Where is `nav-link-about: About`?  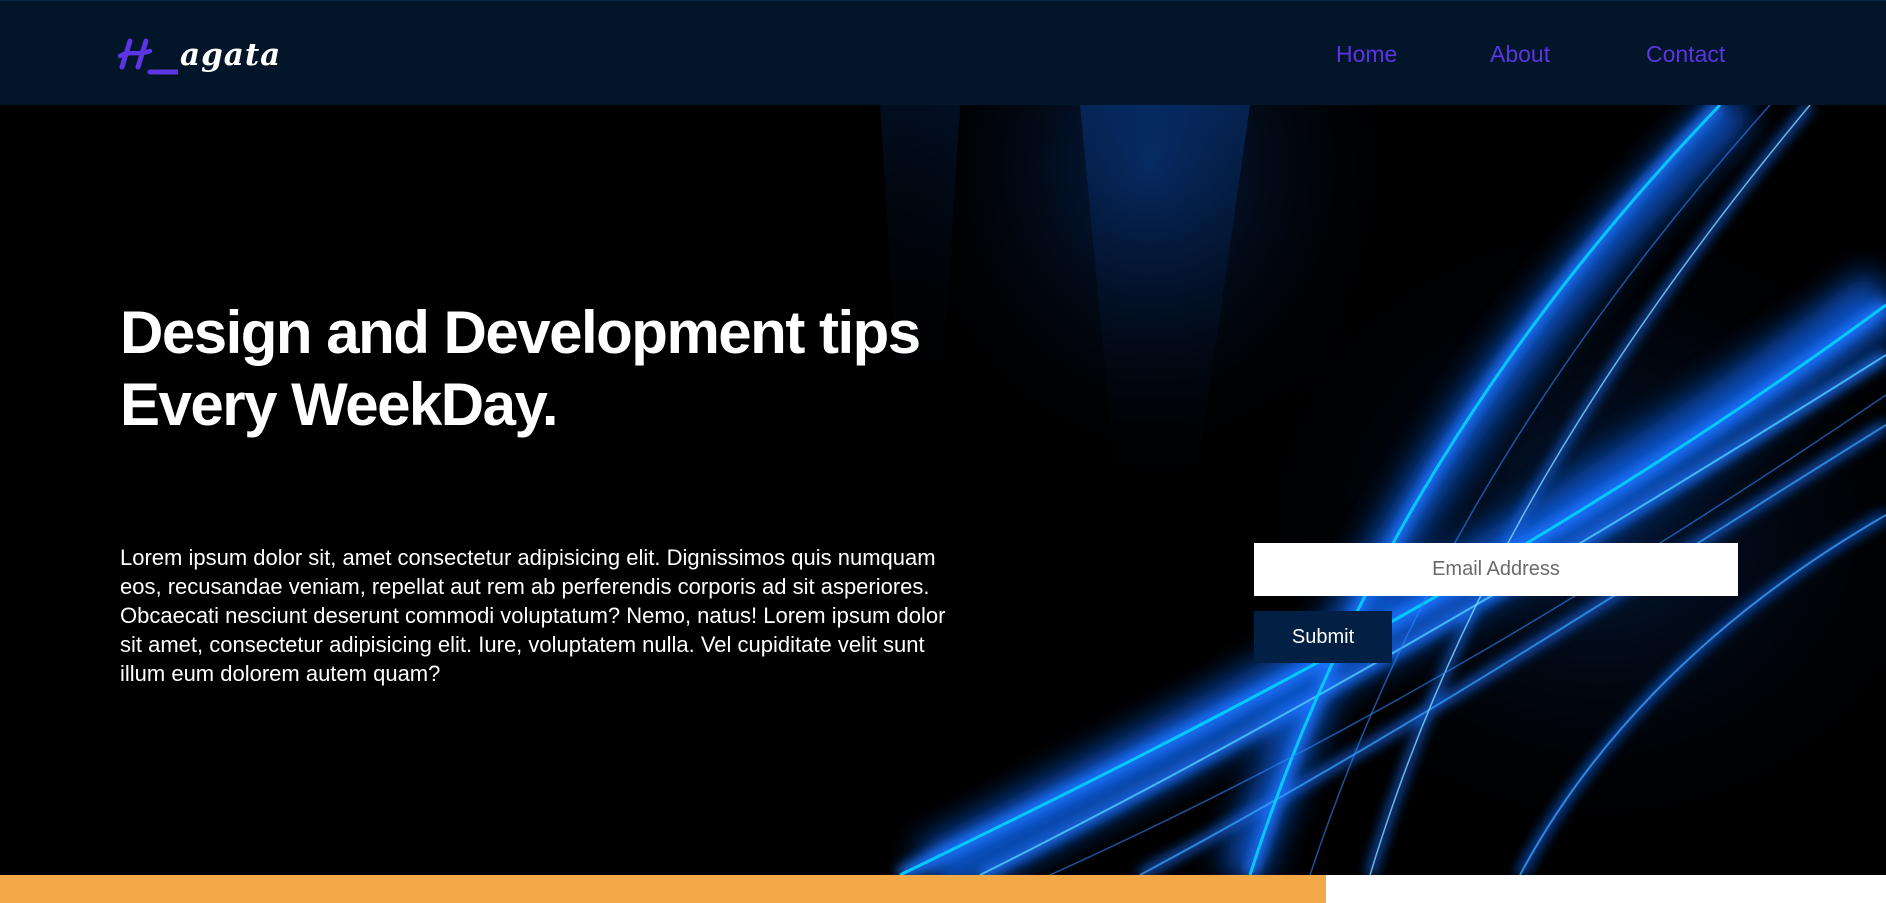 nav-link-about: About is located at coordinates (1520, 54).